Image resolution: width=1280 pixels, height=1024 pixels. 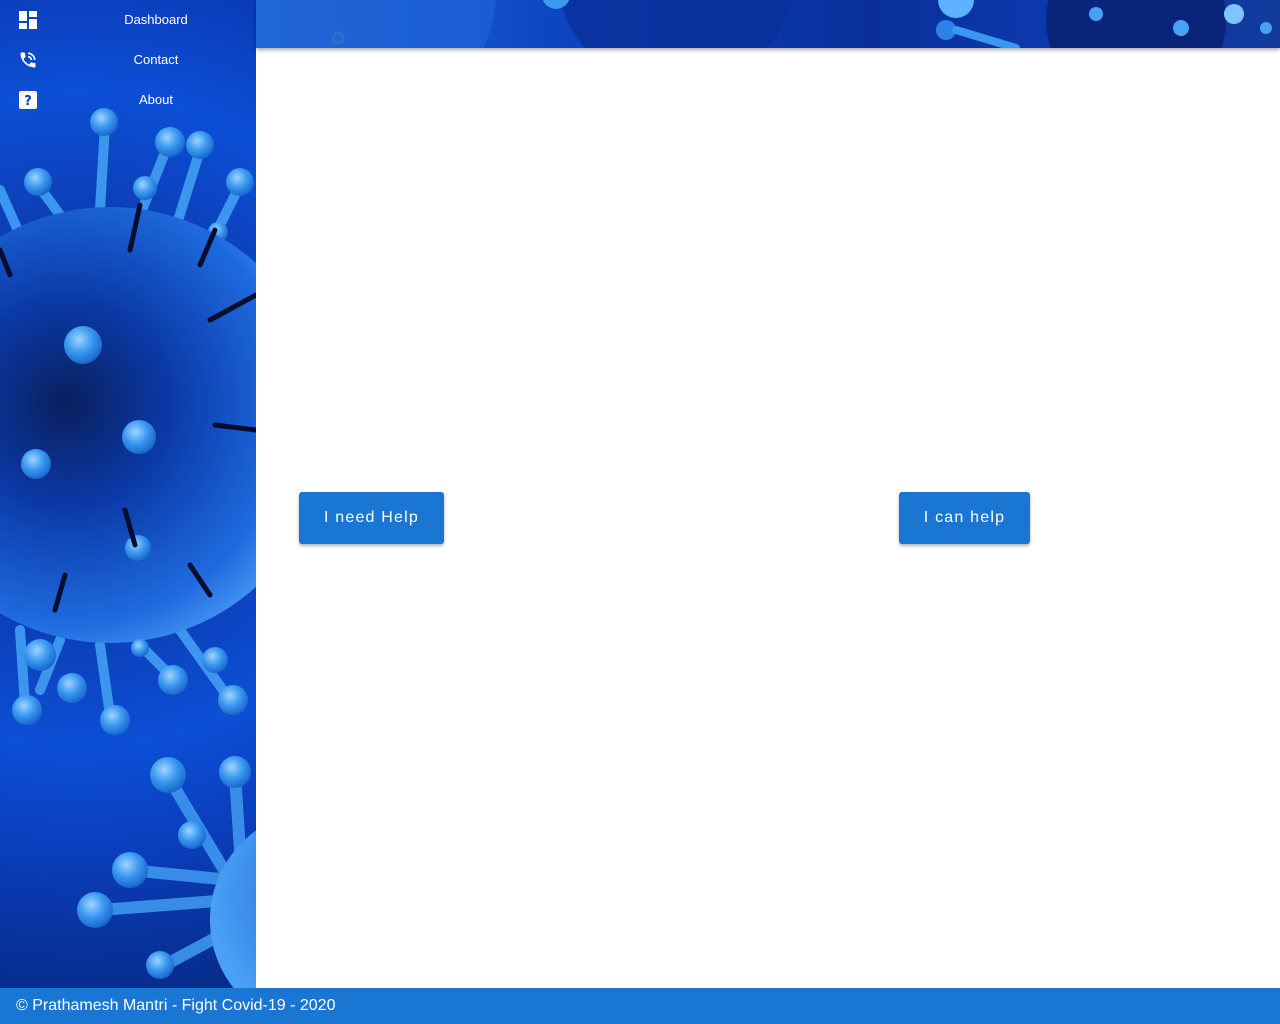 What do you see at coordinates (156, 19) in the screenshot?
I see `sidebar-item-label: Dashboard` at bounding box center [156, 19].